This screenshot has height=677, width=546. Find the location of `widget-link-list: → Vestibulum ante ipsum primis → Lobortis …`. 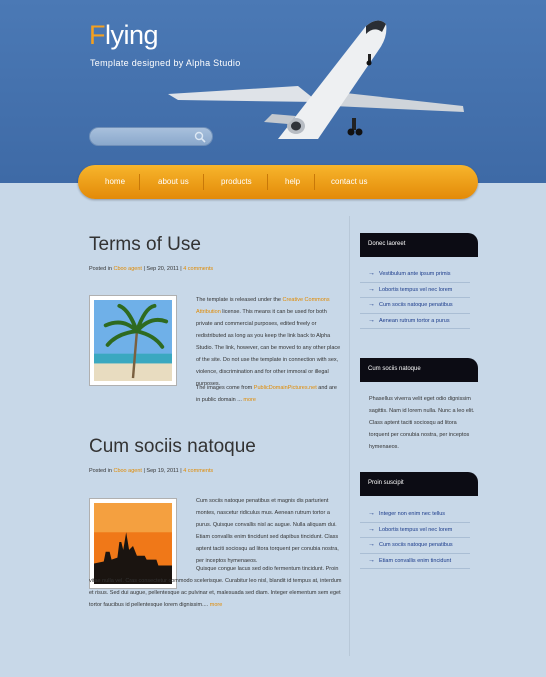

widget-link-list: → Vestibulum ante ipsum primis → Lobortis … is located at coordinates (415, 298).